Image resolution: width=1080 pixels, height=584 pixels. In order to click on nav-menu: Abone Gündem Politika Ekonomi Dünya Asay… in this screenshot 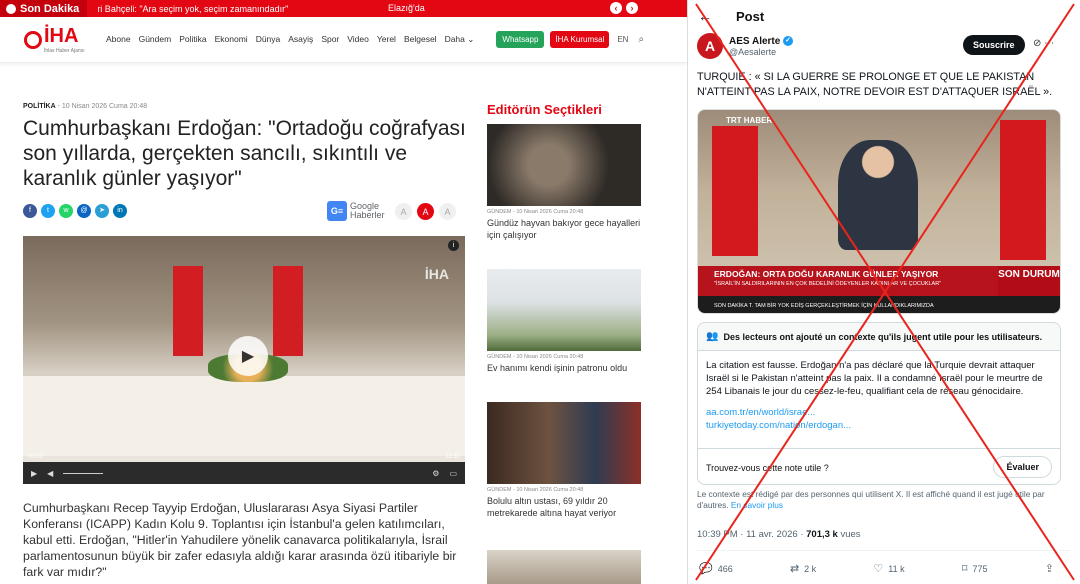, I will do `click(290, 39)`.